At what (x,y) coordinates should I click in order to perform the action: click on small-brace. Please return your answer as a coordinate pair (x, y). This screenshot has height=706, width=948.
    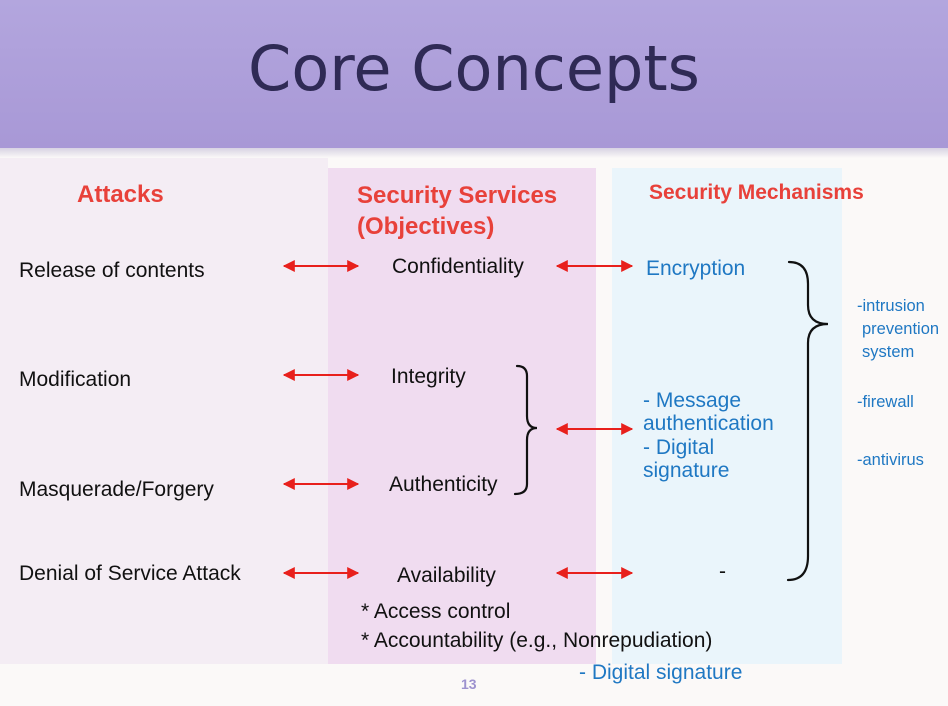
    Looking at the image, I should click on (525, 430).